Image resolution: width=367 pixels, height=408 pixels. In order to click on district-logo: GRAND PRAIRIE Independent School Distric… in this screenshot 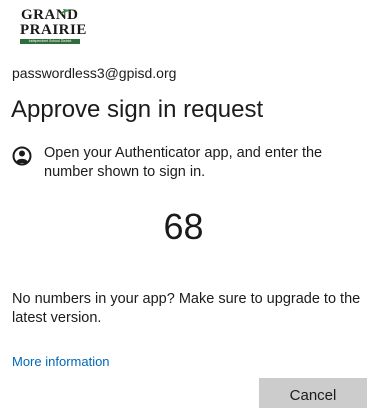, I will do `click(53, 27)`.